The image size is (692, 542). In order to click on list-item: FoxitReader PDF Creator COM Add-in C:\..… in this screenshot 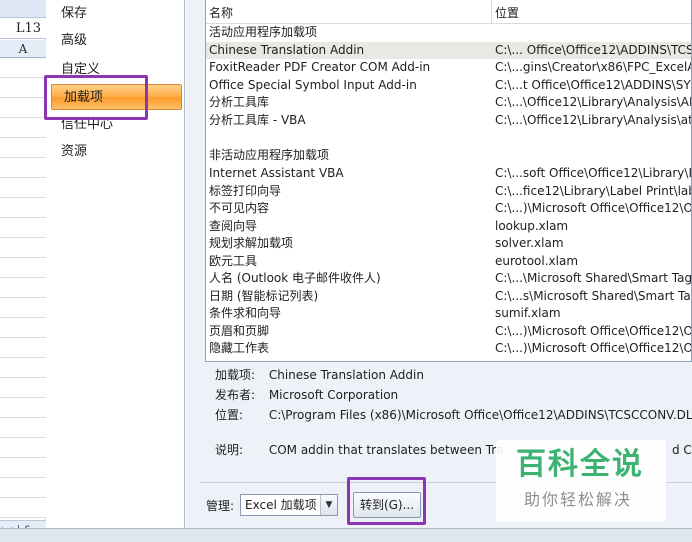, I will do `click(449, 68)`.